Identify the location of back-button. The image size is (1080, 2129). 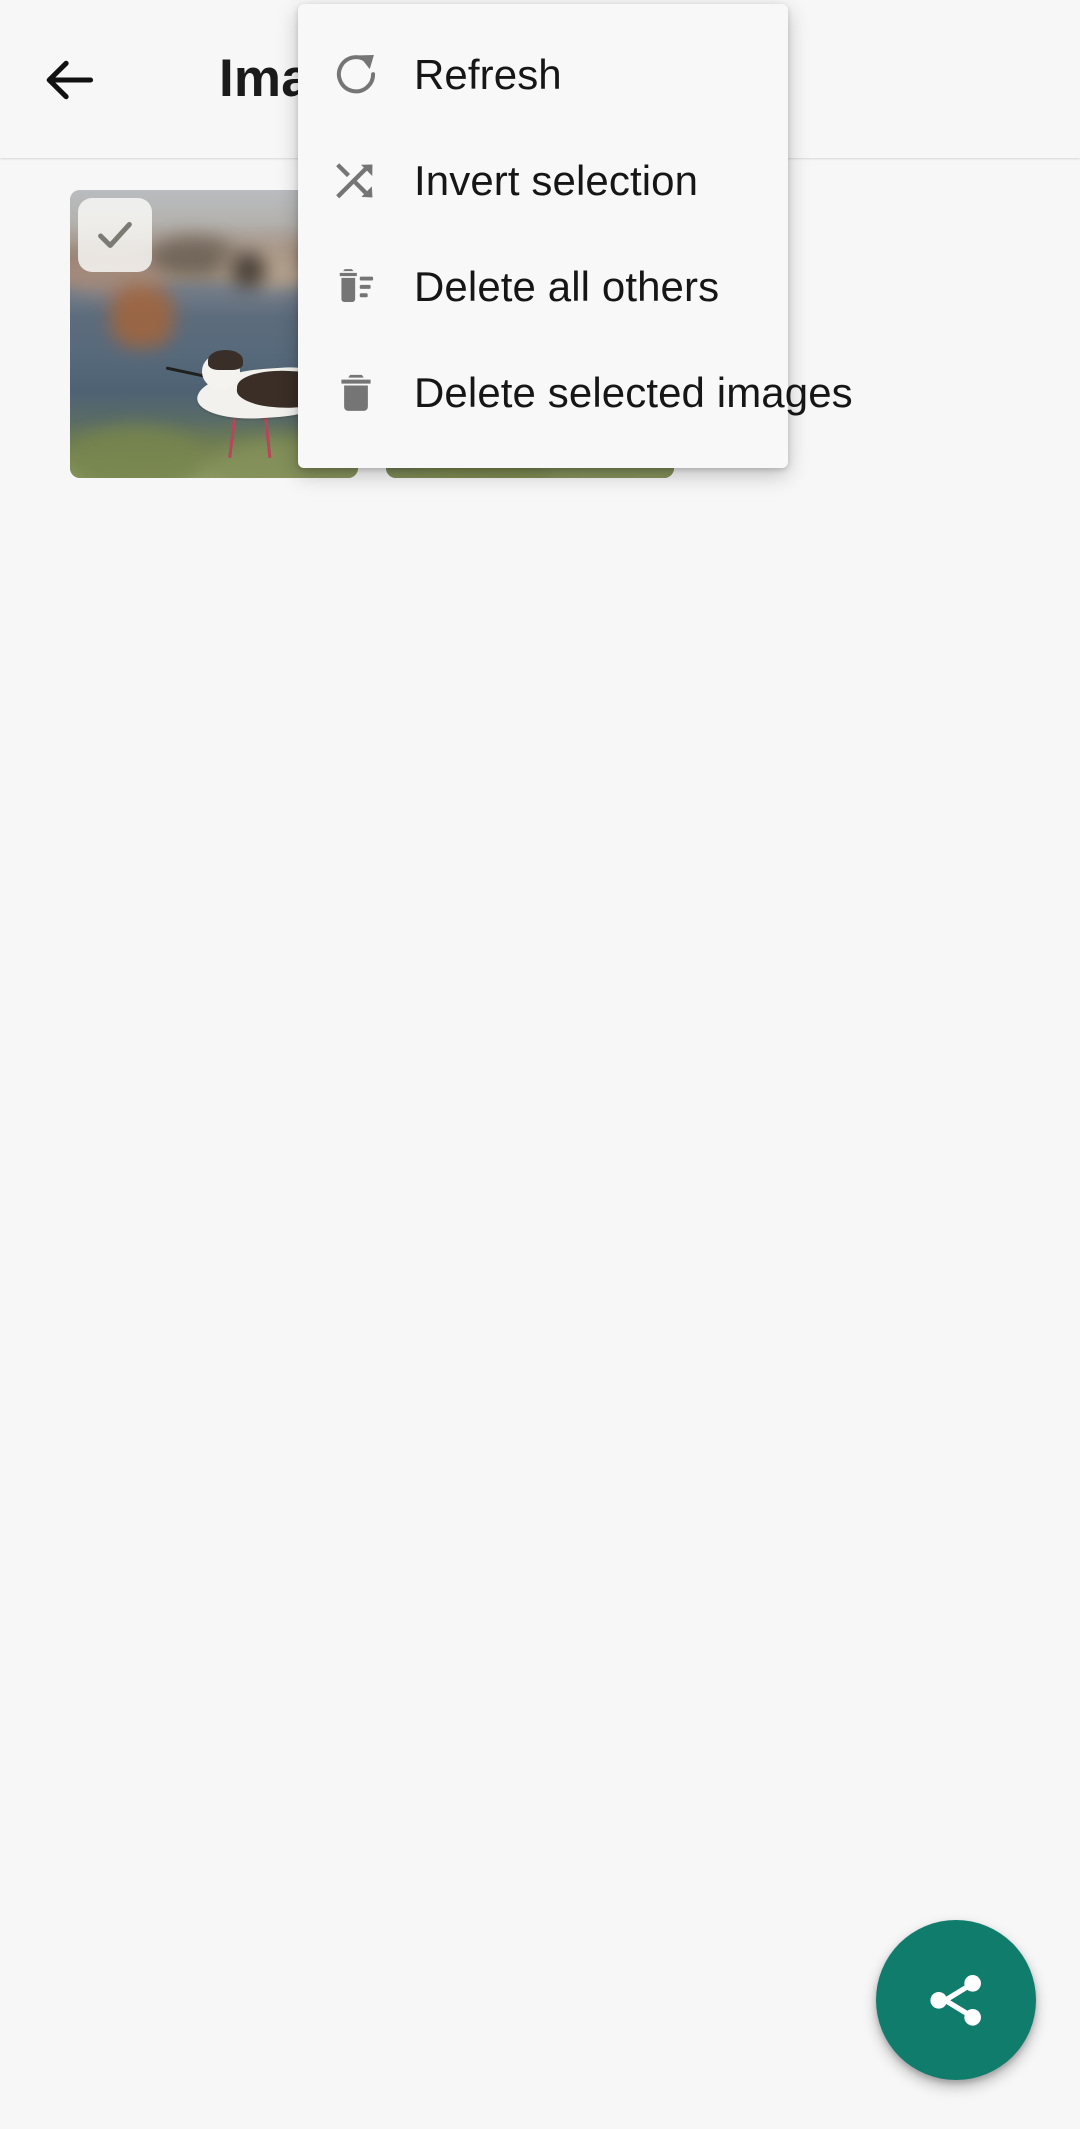
(70, 80).